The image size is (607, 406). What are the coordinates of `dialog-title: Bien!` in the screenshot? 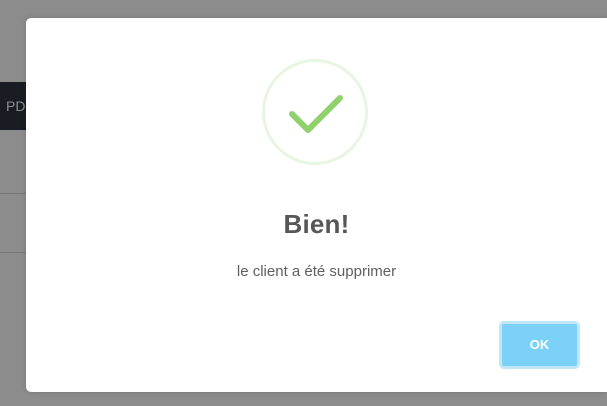 It's located at (316, 224).